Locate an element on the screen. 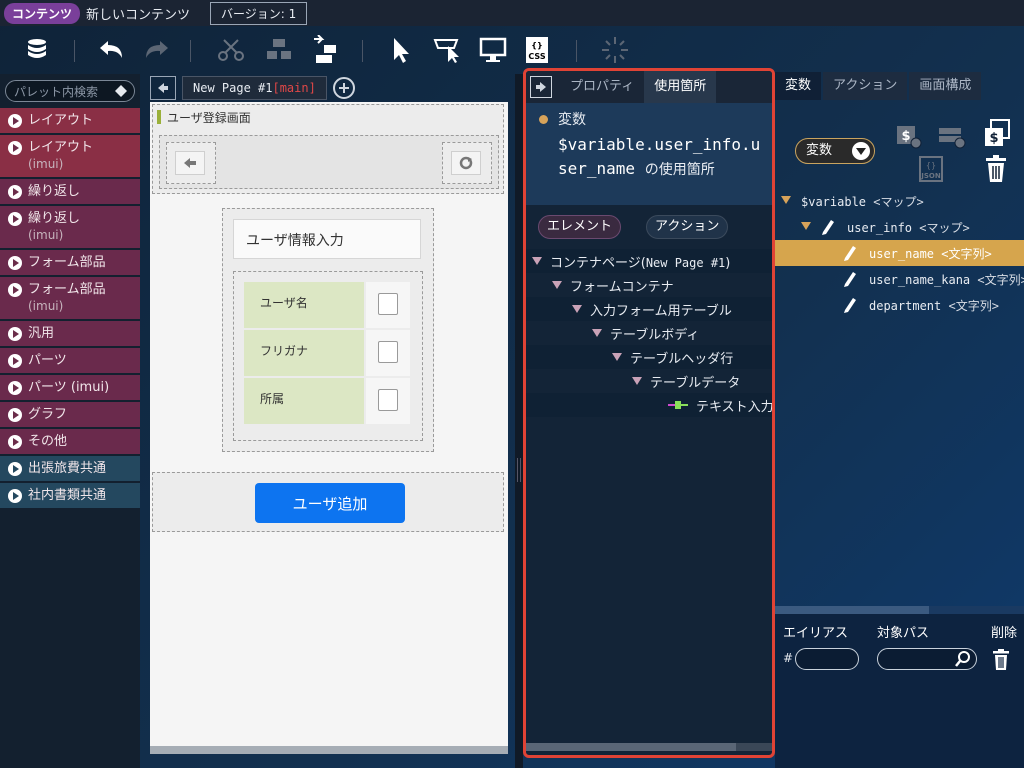 Image resolution: width=1024 pixels, height=768 pixels. json-icon: {} JSON is located at coordinates (932, 169).